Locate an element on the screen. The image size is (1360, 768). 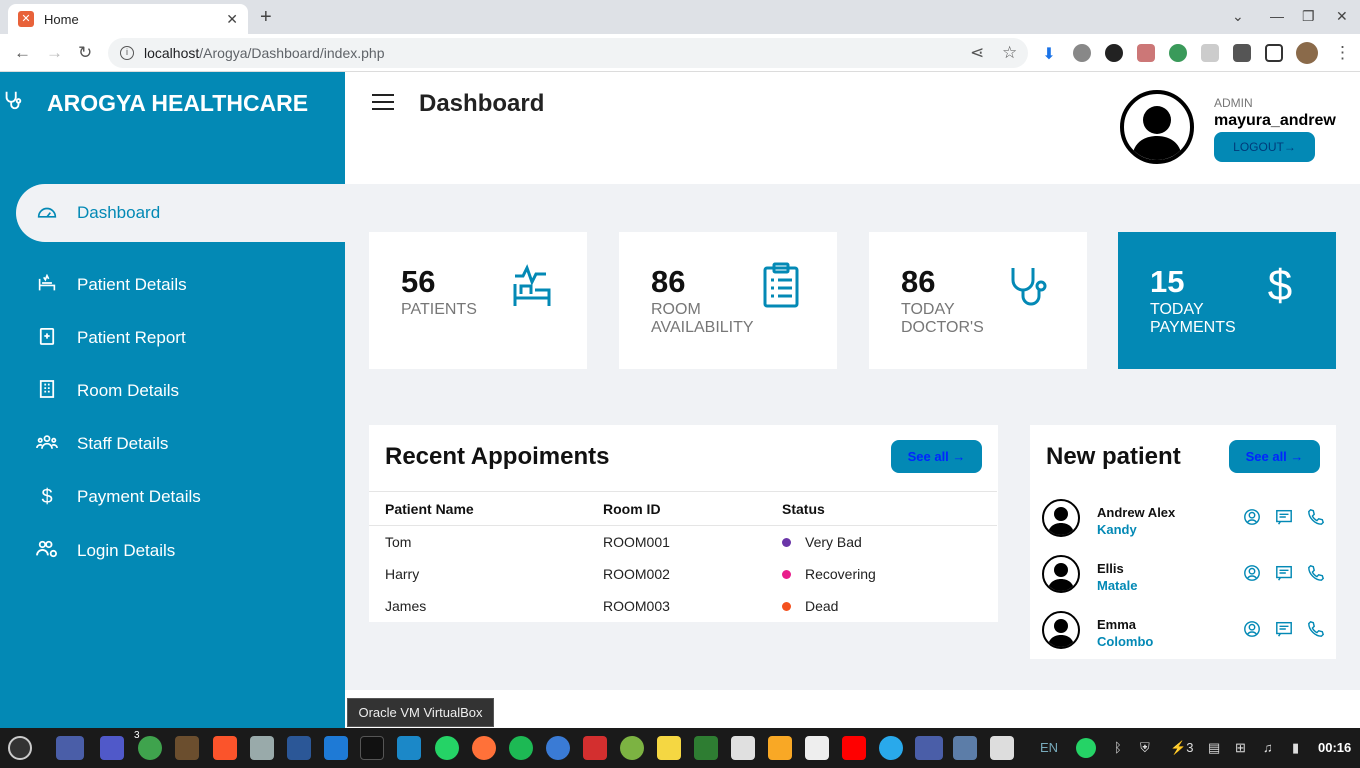
table-row: Tom ROOM001 Very Bad is located at coordinates (683, 542).